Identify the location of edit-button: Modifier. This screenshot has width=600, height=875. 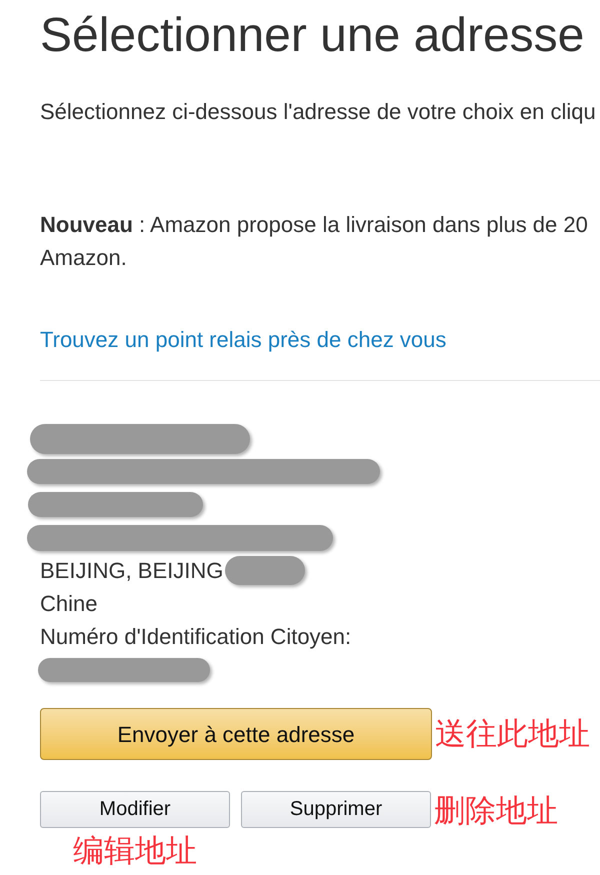
(135, 809).